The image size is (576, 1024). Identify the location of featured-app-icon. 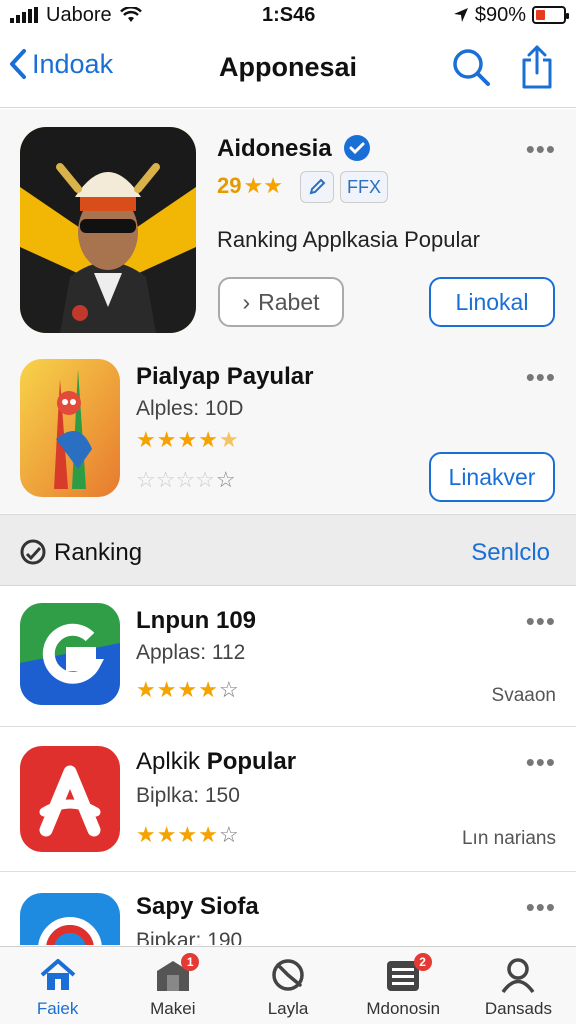
(108, 230).